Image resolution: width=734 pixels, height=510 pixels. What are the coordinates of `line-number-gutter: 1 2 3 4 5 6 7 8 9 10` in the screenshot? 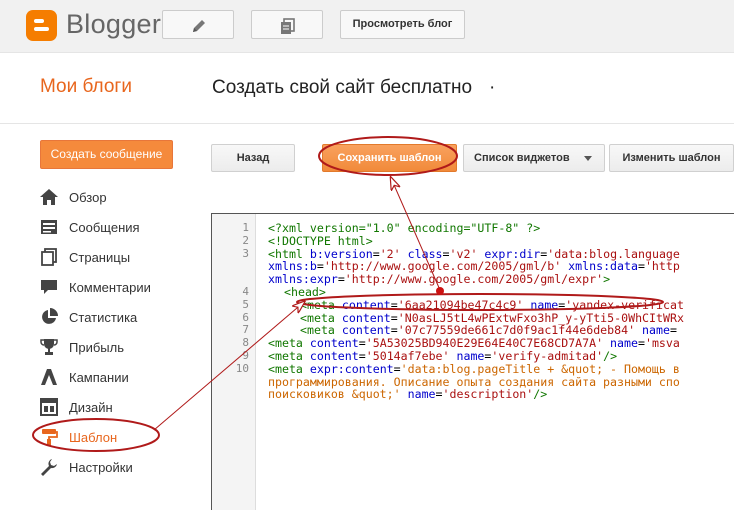 It's located at (234, 362).